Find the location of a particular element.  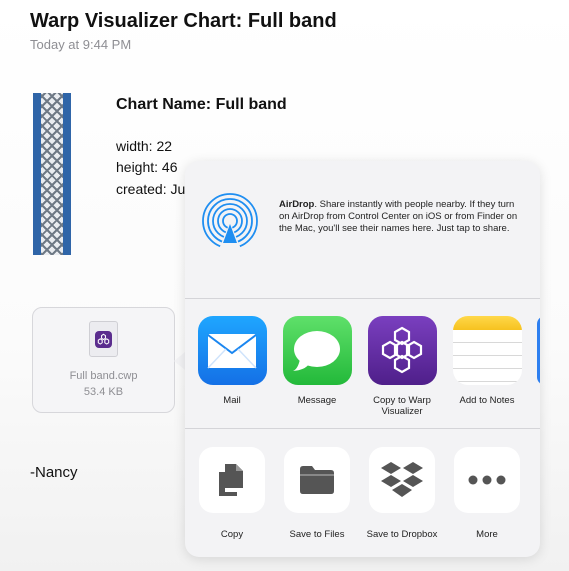

mail-icon is located at coordinates (232, 350).